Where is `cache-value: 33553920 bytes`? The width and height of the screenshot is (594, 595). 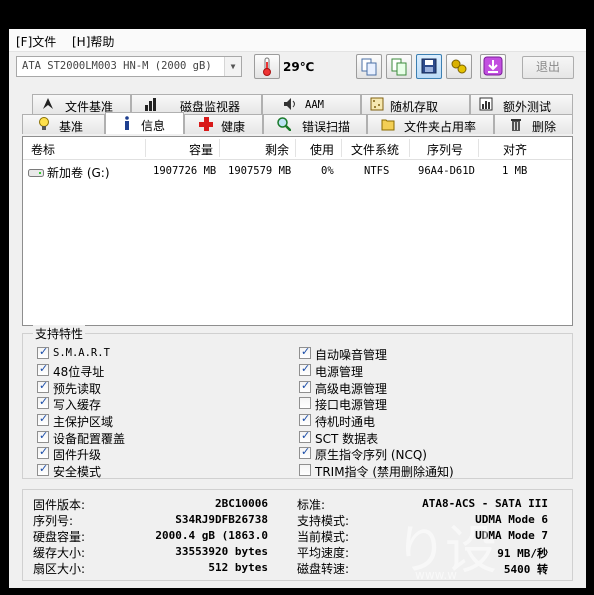 cache-value: 33553920 bytes is located at coordinates (221, 551).